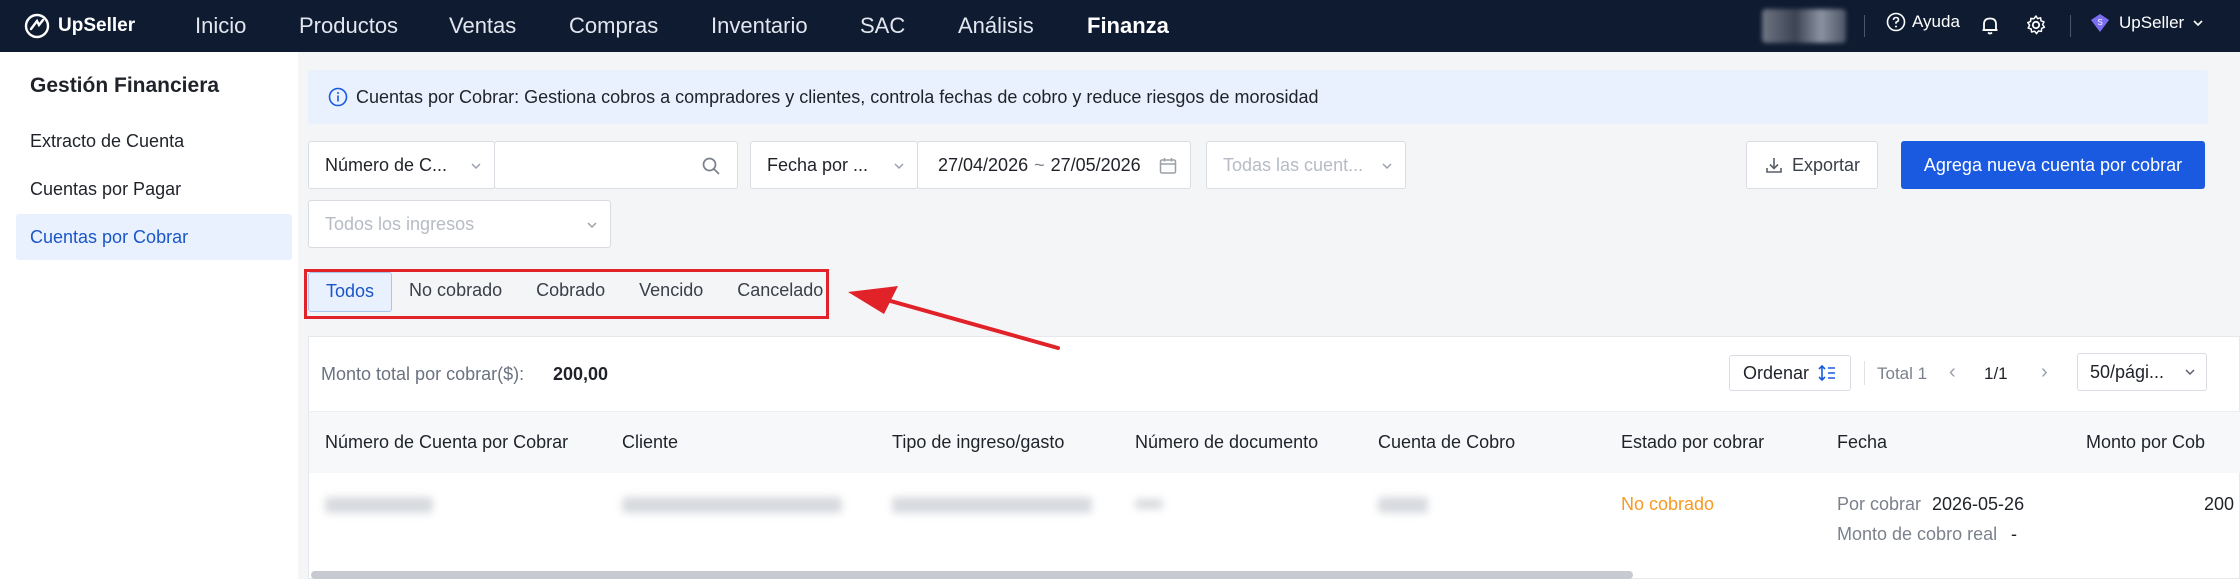  I want to click on blurred-receivable-number, so click(379, 505).